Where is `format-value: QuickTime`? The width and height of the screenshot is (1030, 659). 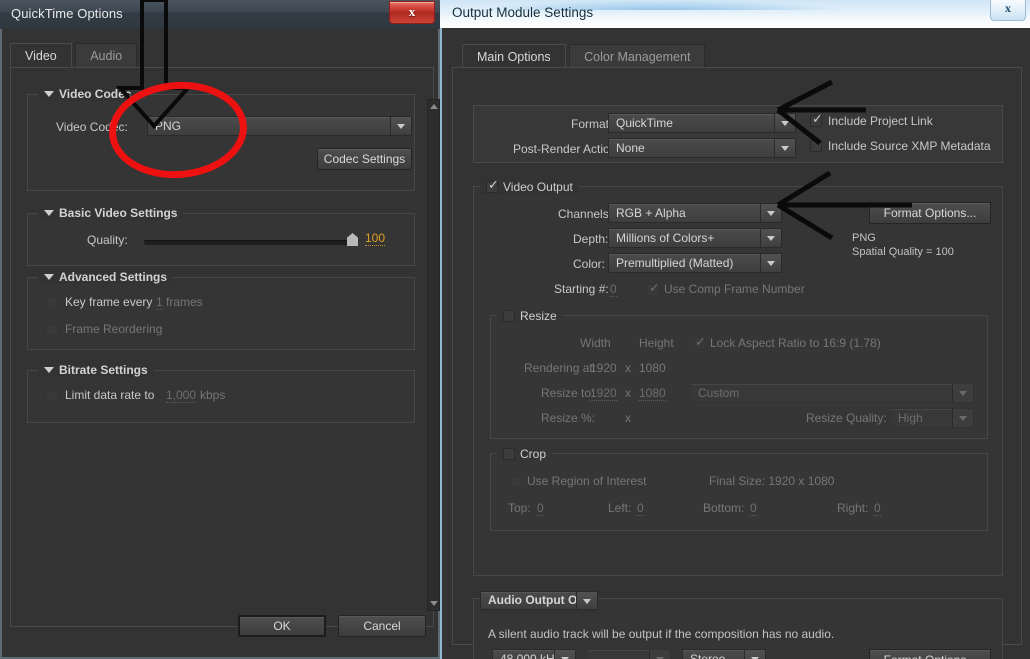
format-value: QuickTime is located at coordinates (644, 123).